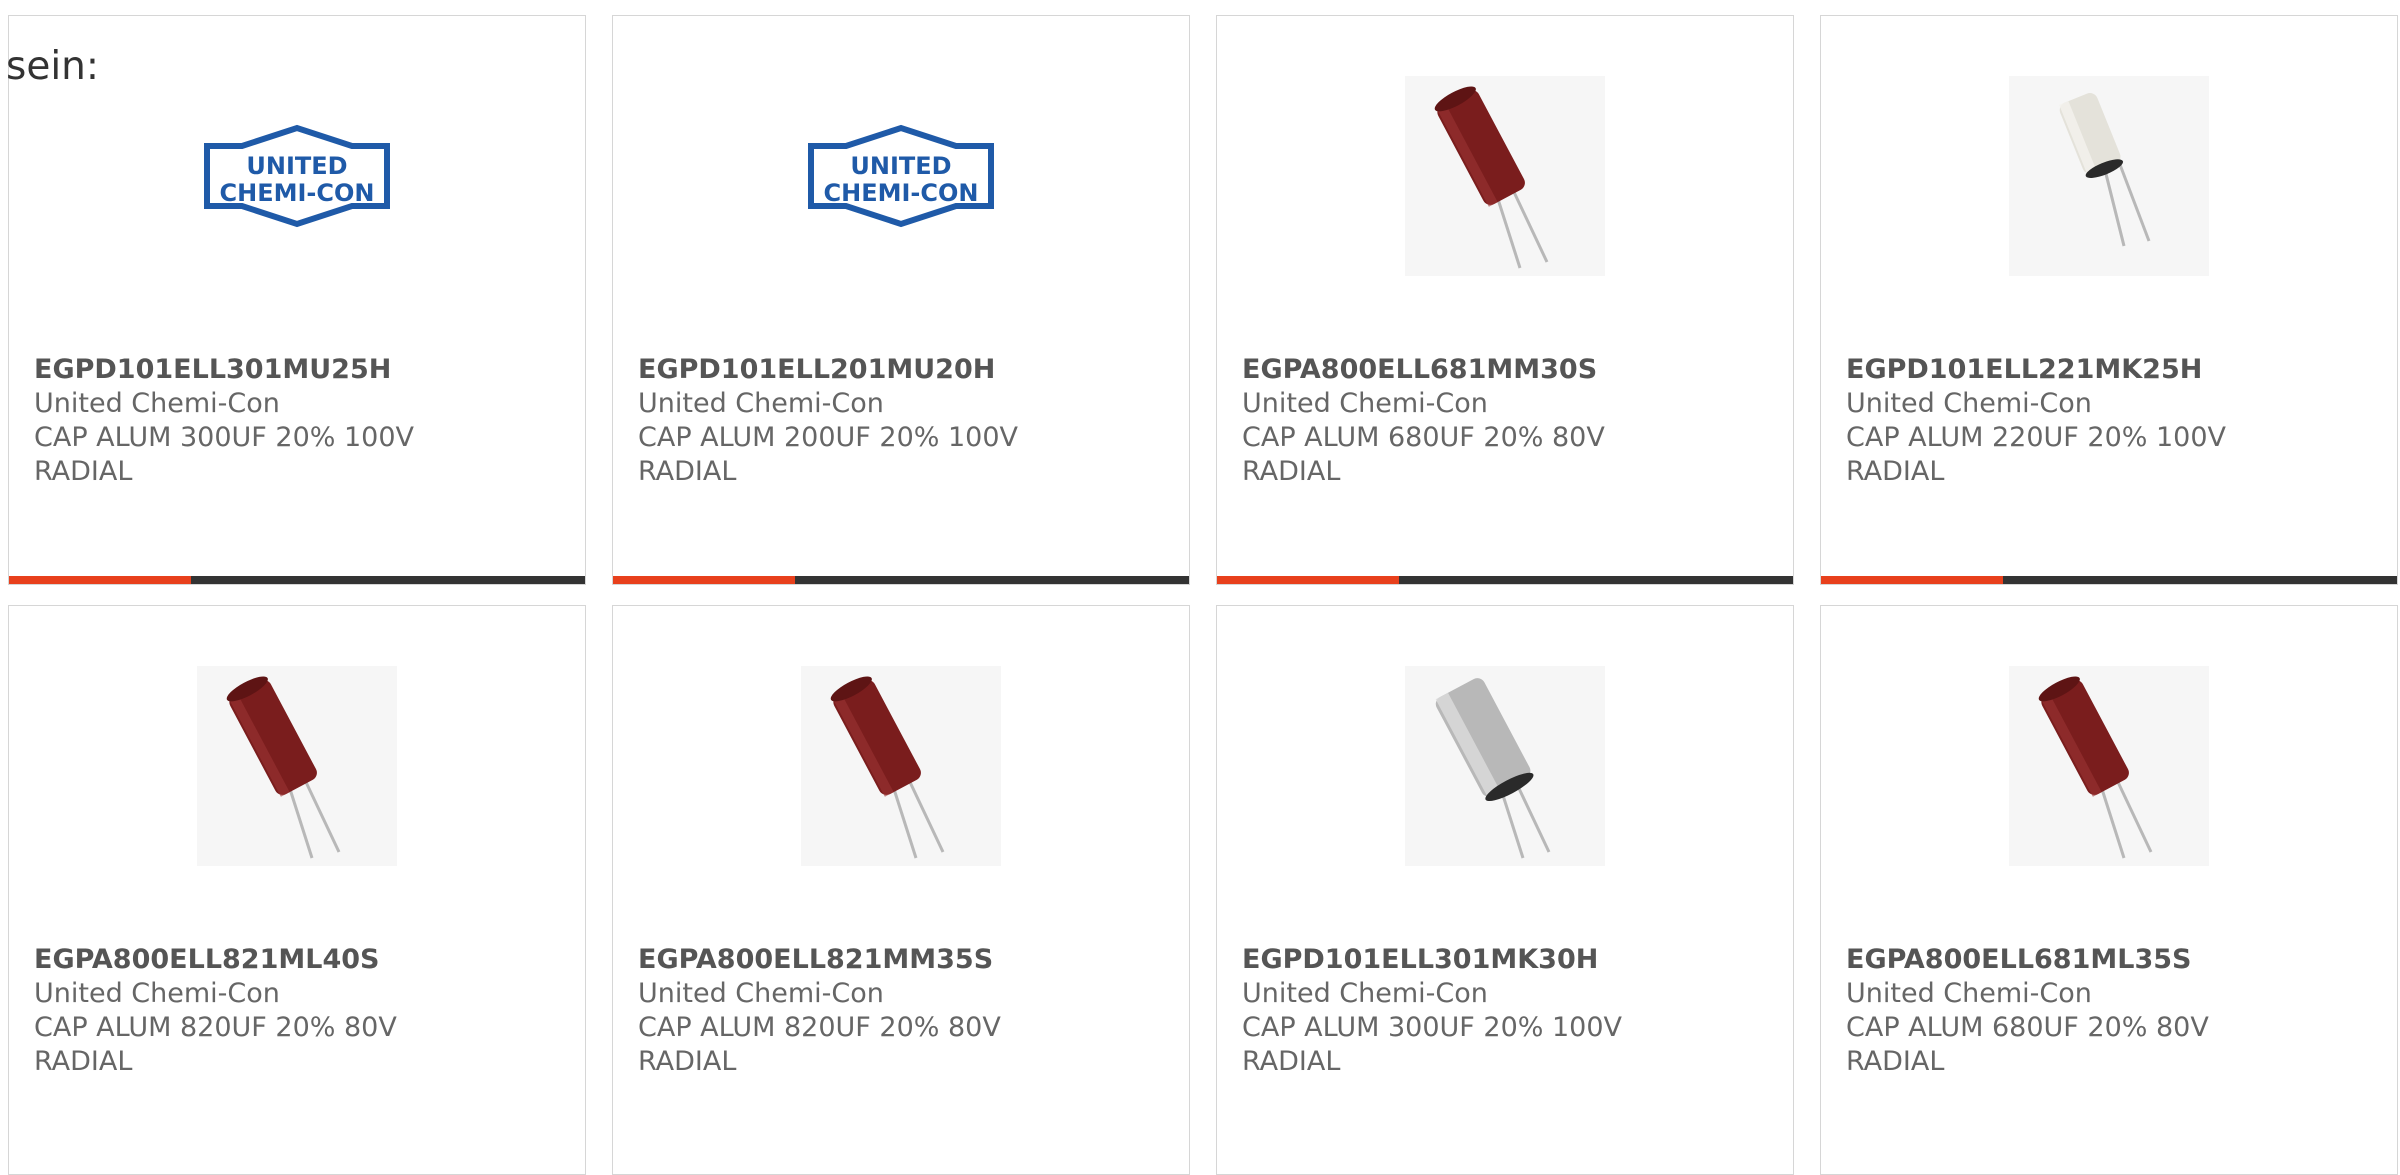  What do you see at coordinates (906, 370) in the screenshot?
I see `part-number-link: EGPD101ELL201MU20H` at bounding box center [906, 370].